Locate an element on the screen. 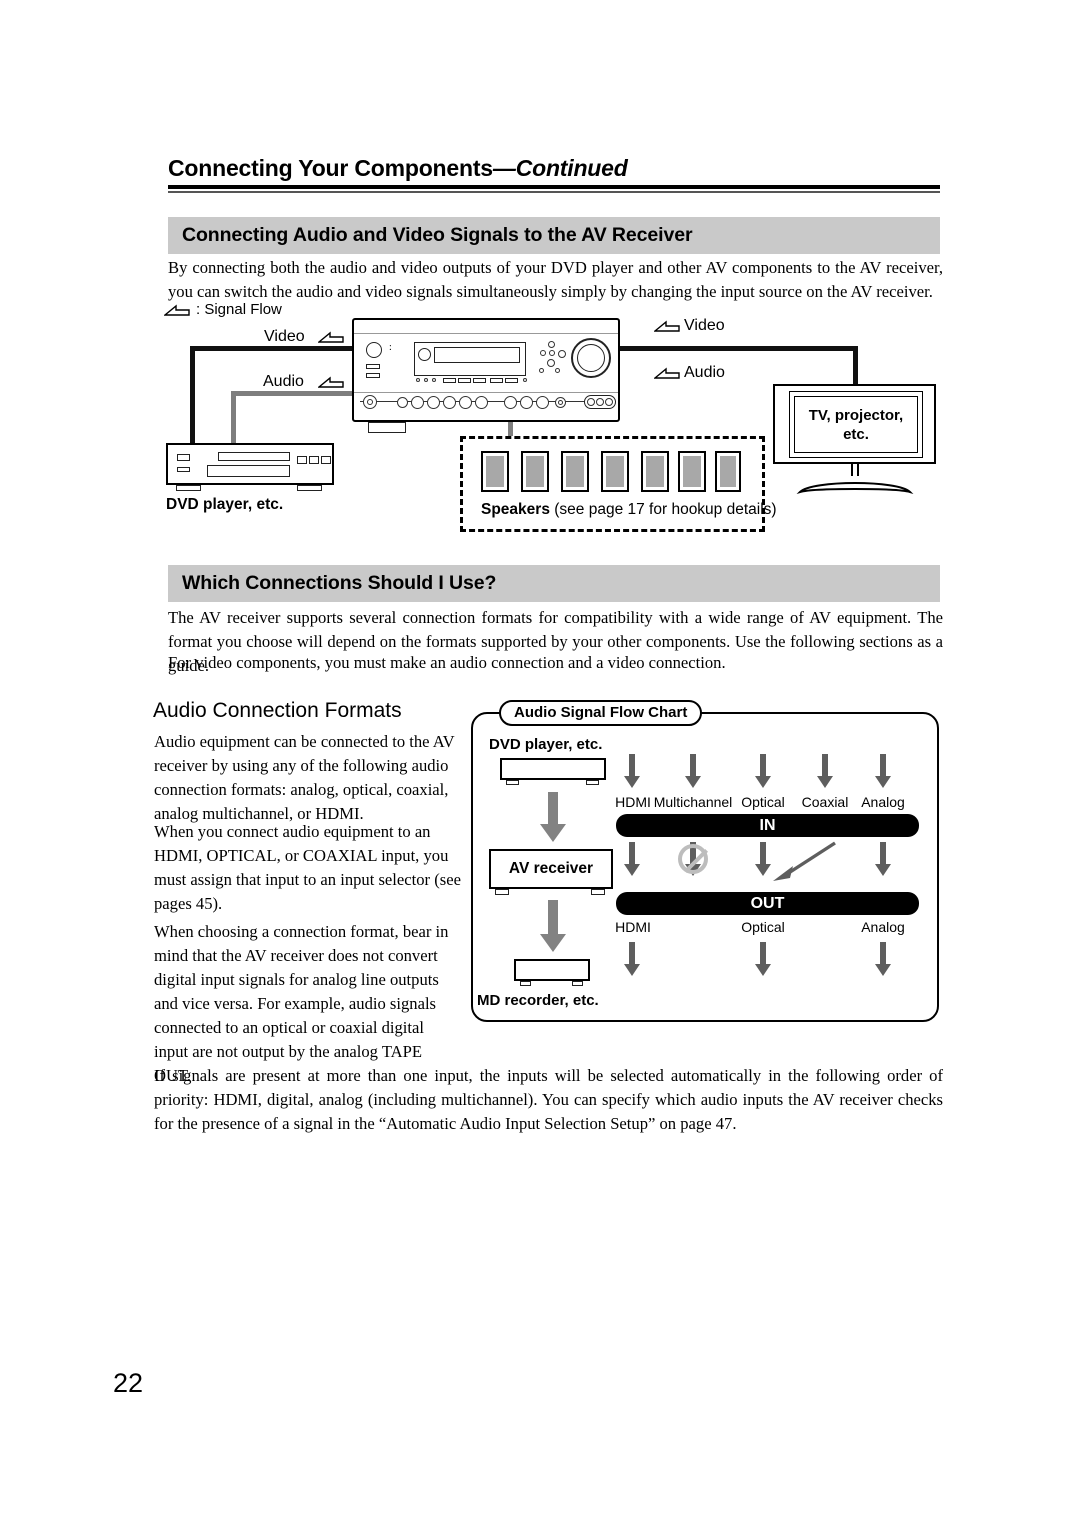  label-audio-input: Audio is located at coordinates (283, 381).